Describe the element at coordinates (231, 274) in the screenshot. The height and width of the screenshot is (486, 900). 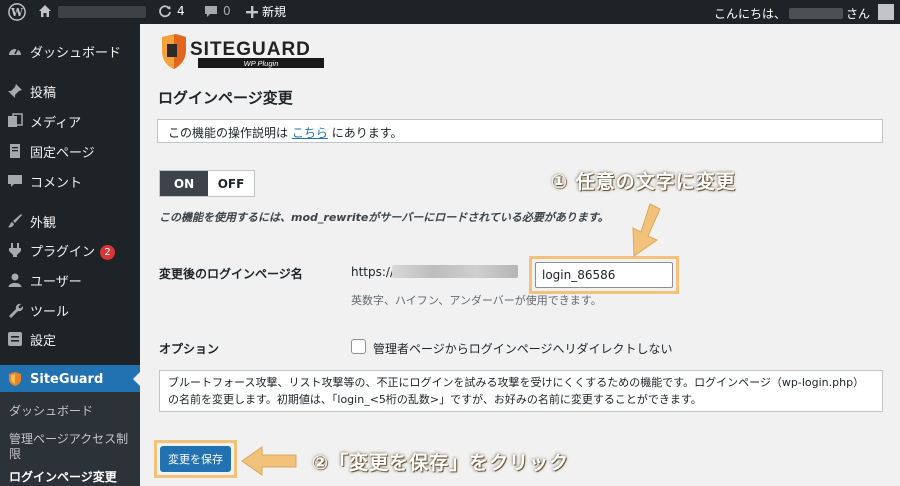
I see `new-login-page-label: 変更後のログインページ名` at that location.